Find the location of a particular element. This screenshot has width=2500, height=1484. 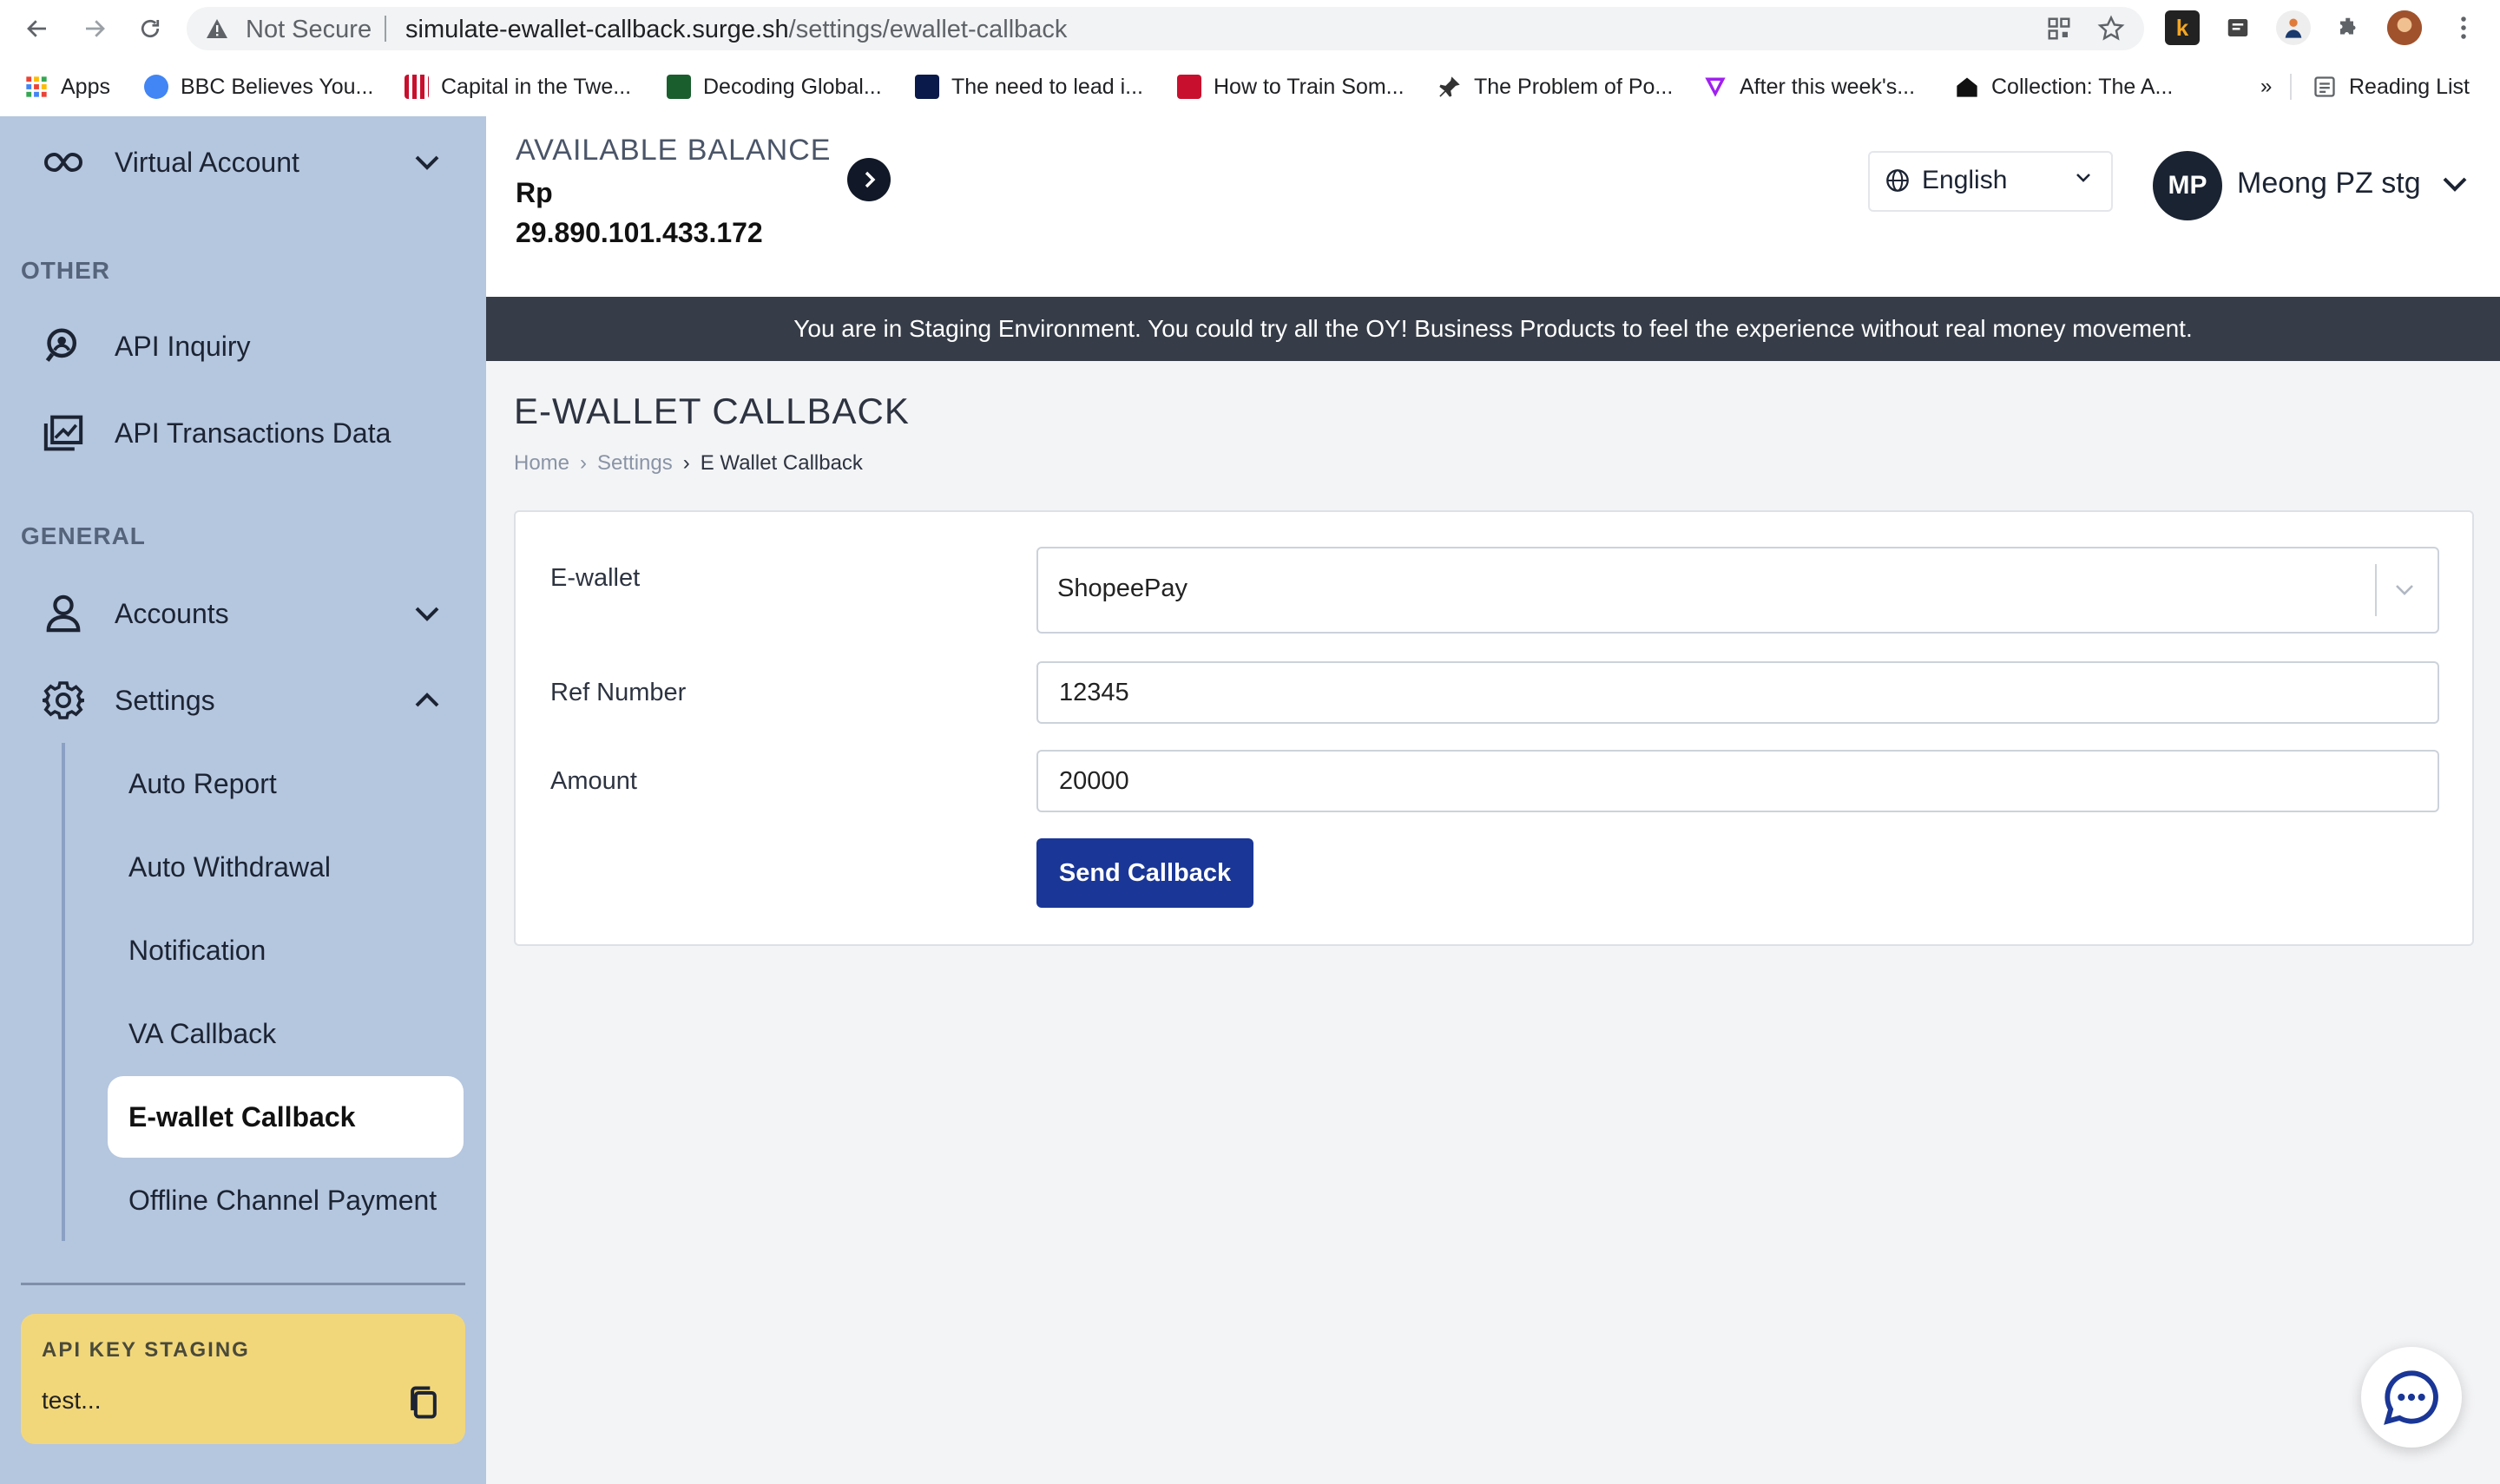

ewallet-select: ShopeePay is located at coordinates (1737, 590).